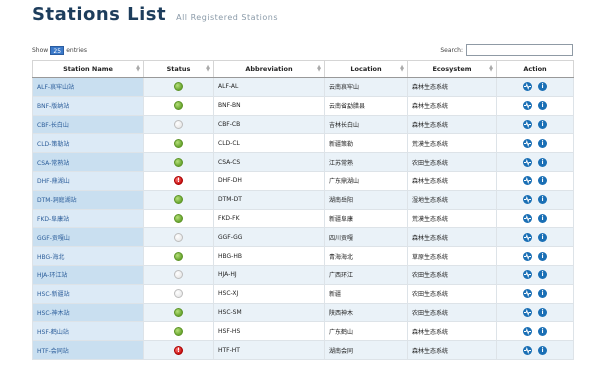  Describe the element at coordinates (53, 181) in the screenshot. I see `station-name-link: DHF-鼎湖山` at that location.